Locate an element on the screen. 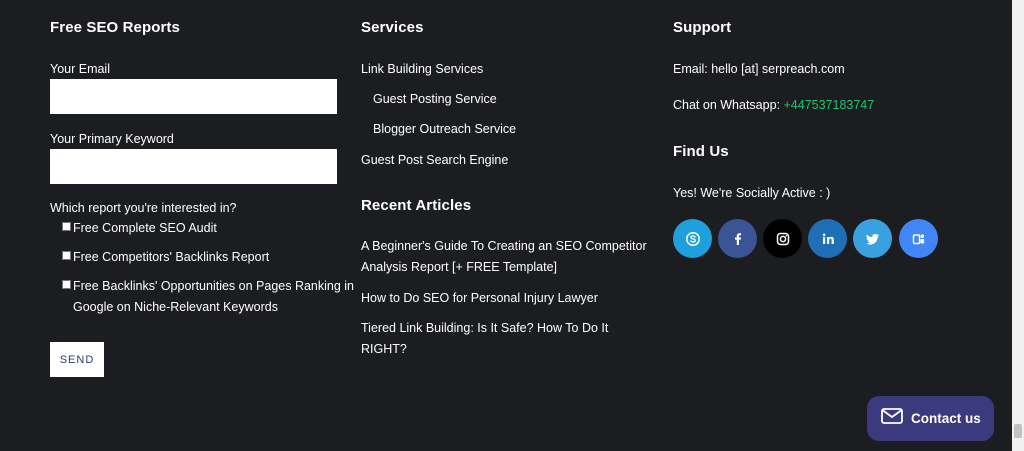 Image resolution: width=1024 pixels, height=451 pixels. whatsapp-number-link: +447537183747 is located at coordinates (828, 105).